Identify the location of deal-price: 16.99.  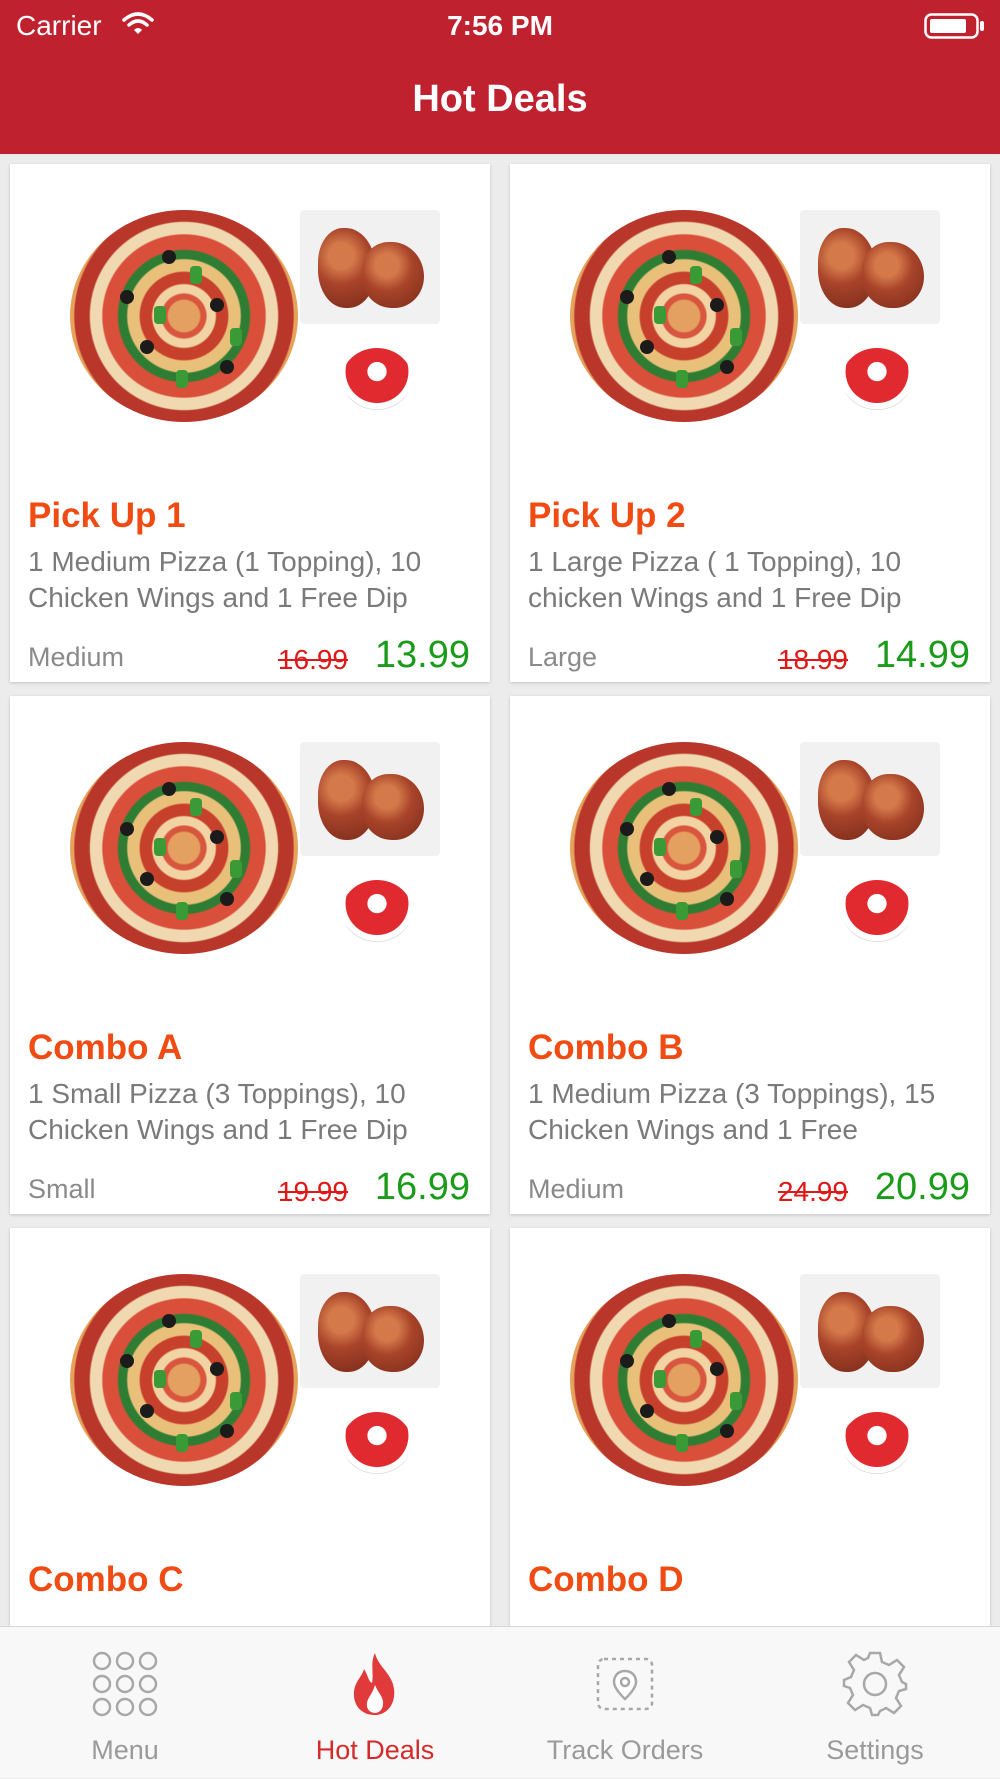
(422, 1187).